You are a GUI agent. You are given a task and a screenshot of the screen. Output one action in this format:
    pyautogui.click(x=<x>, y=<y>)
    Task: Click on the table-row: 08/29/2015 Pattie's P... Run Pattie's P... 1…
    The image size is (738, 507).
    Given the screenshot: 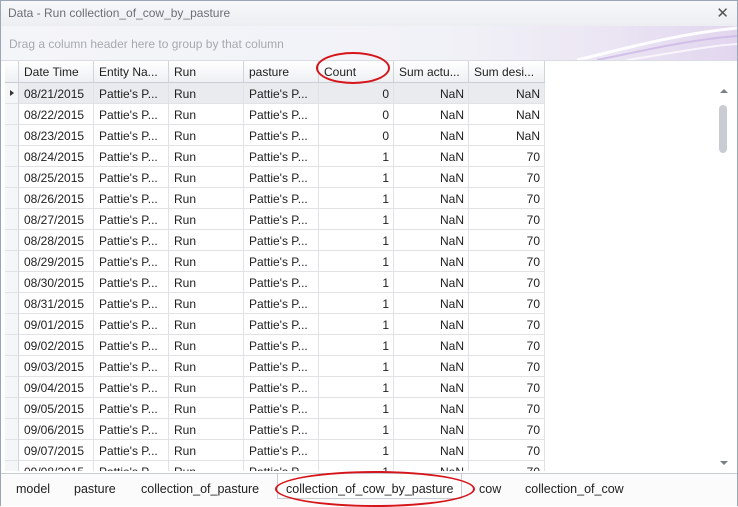 What is the action you would take?
    pyautogui.click(x=275, y=261)
    